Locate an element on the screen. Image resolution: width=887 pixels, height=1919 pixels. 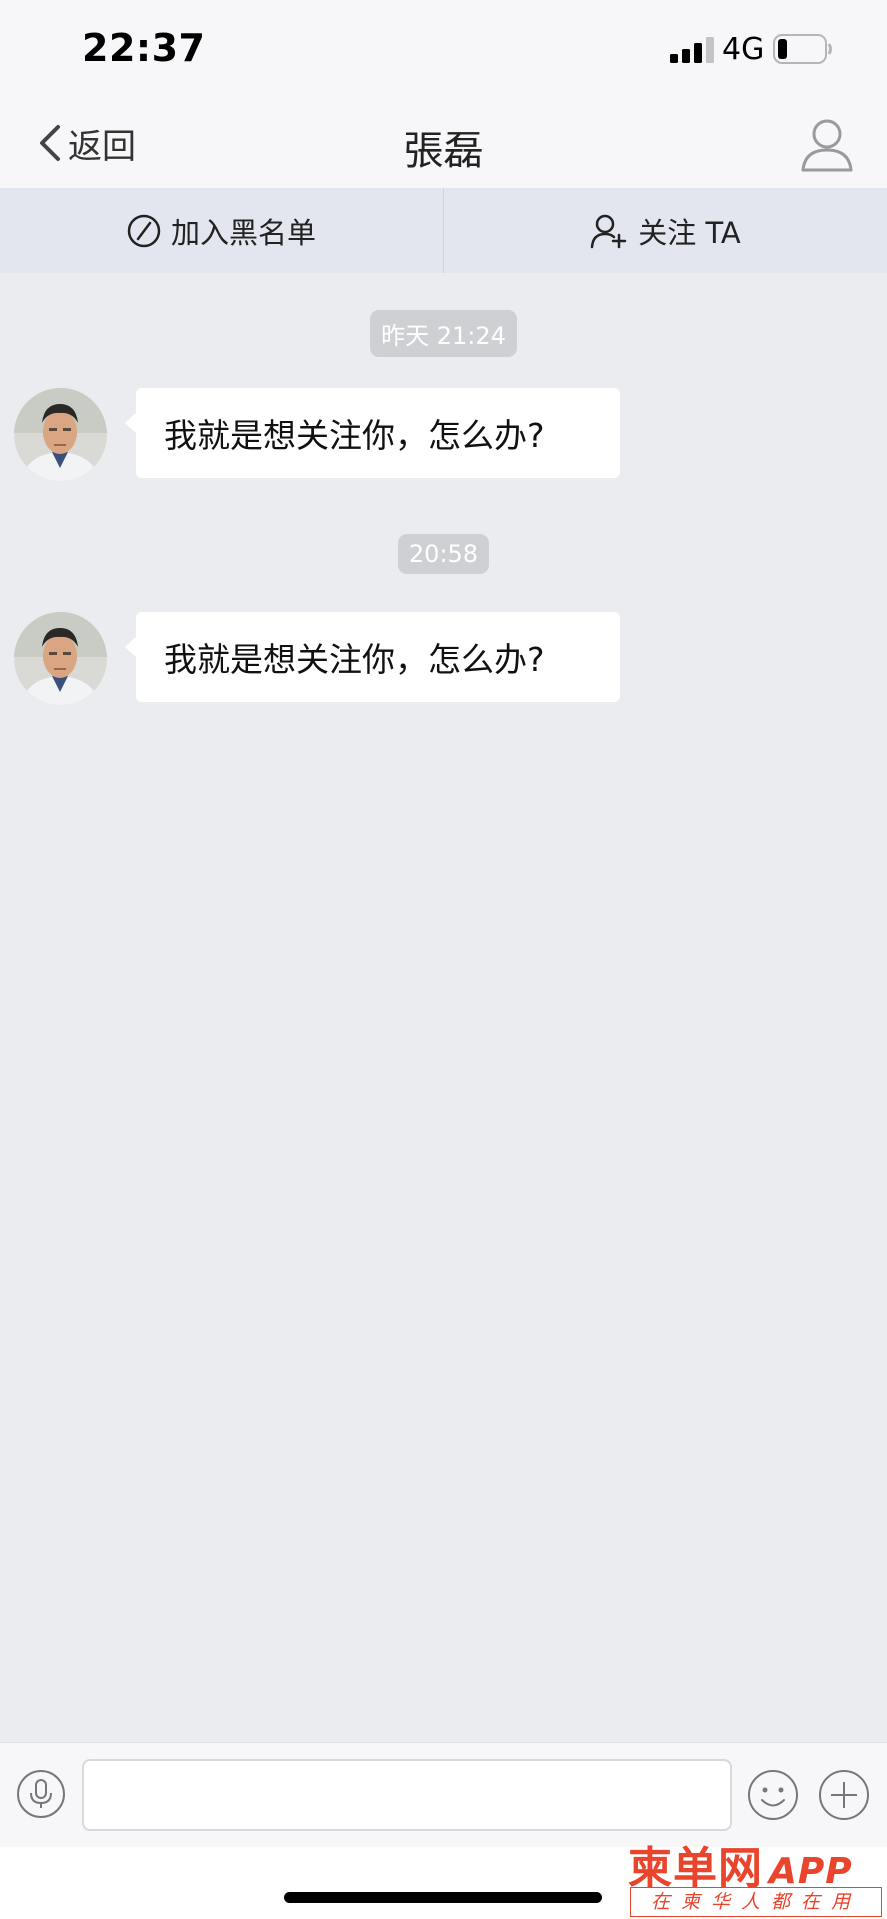
emoji-icon is located at coordinates (773, 1795).